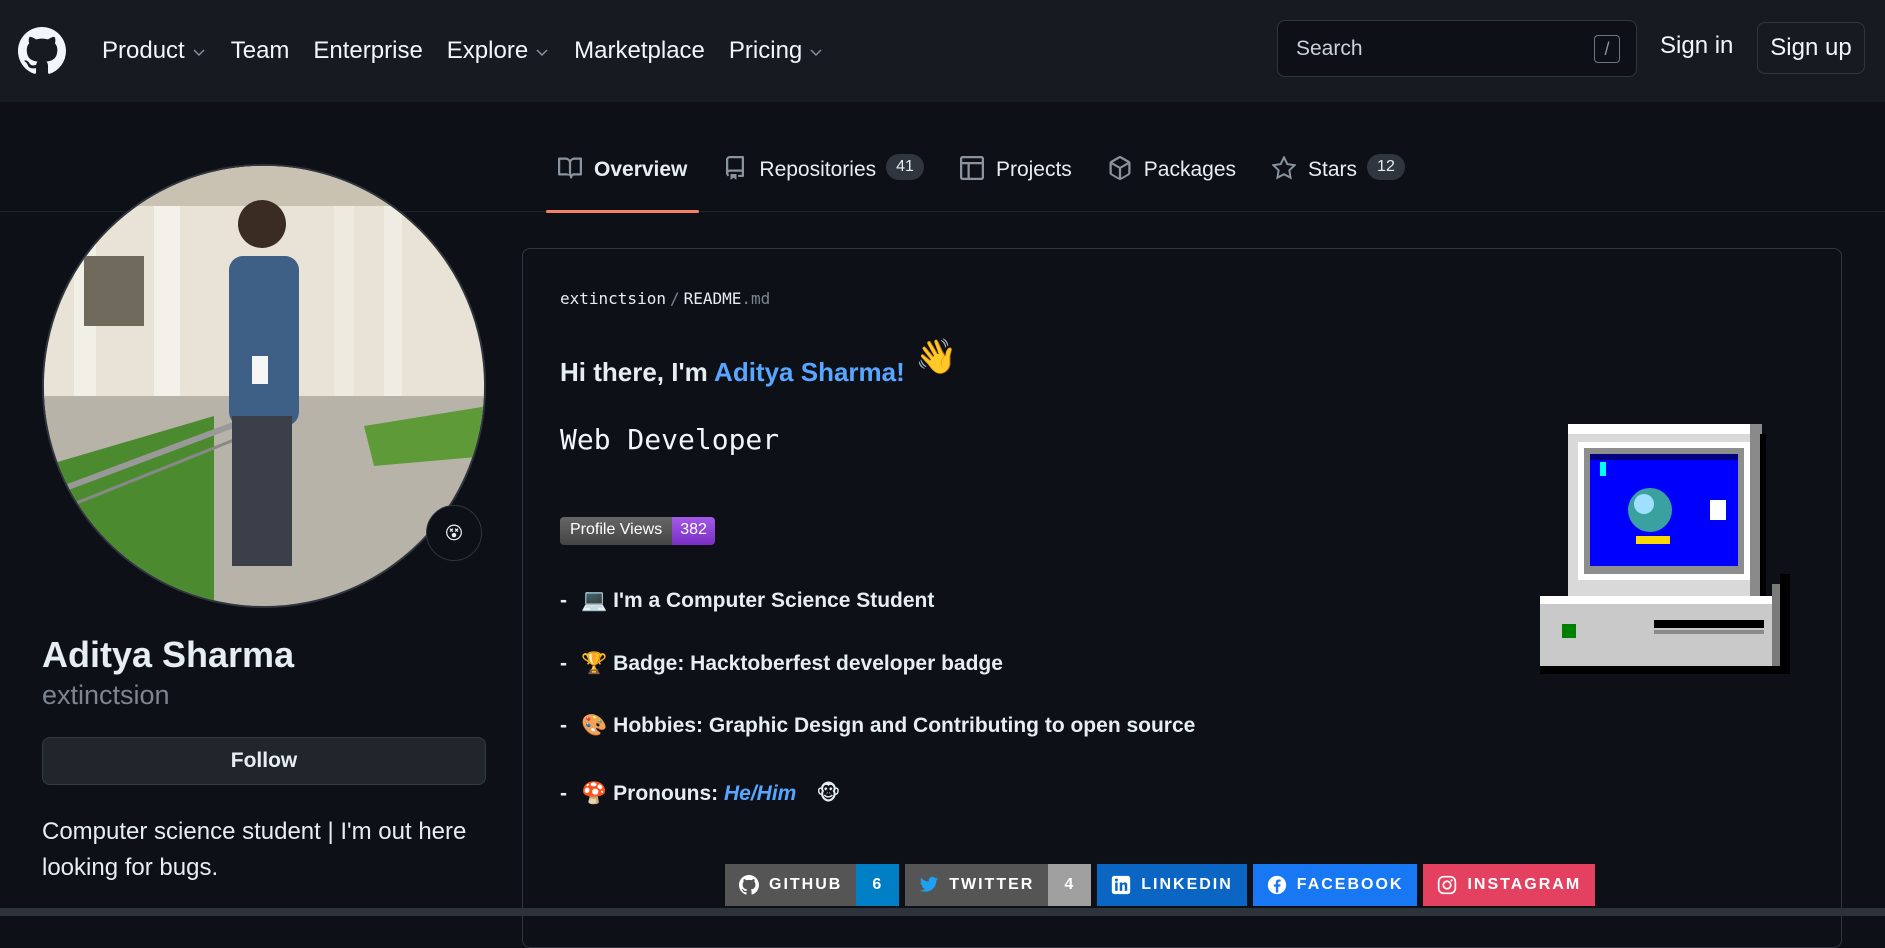 This screenshot has height=948, width=1885. What do you see at coordinates (735, 168) in the screenshot?
I see `repo-icon` at bounding box center [735, 168].